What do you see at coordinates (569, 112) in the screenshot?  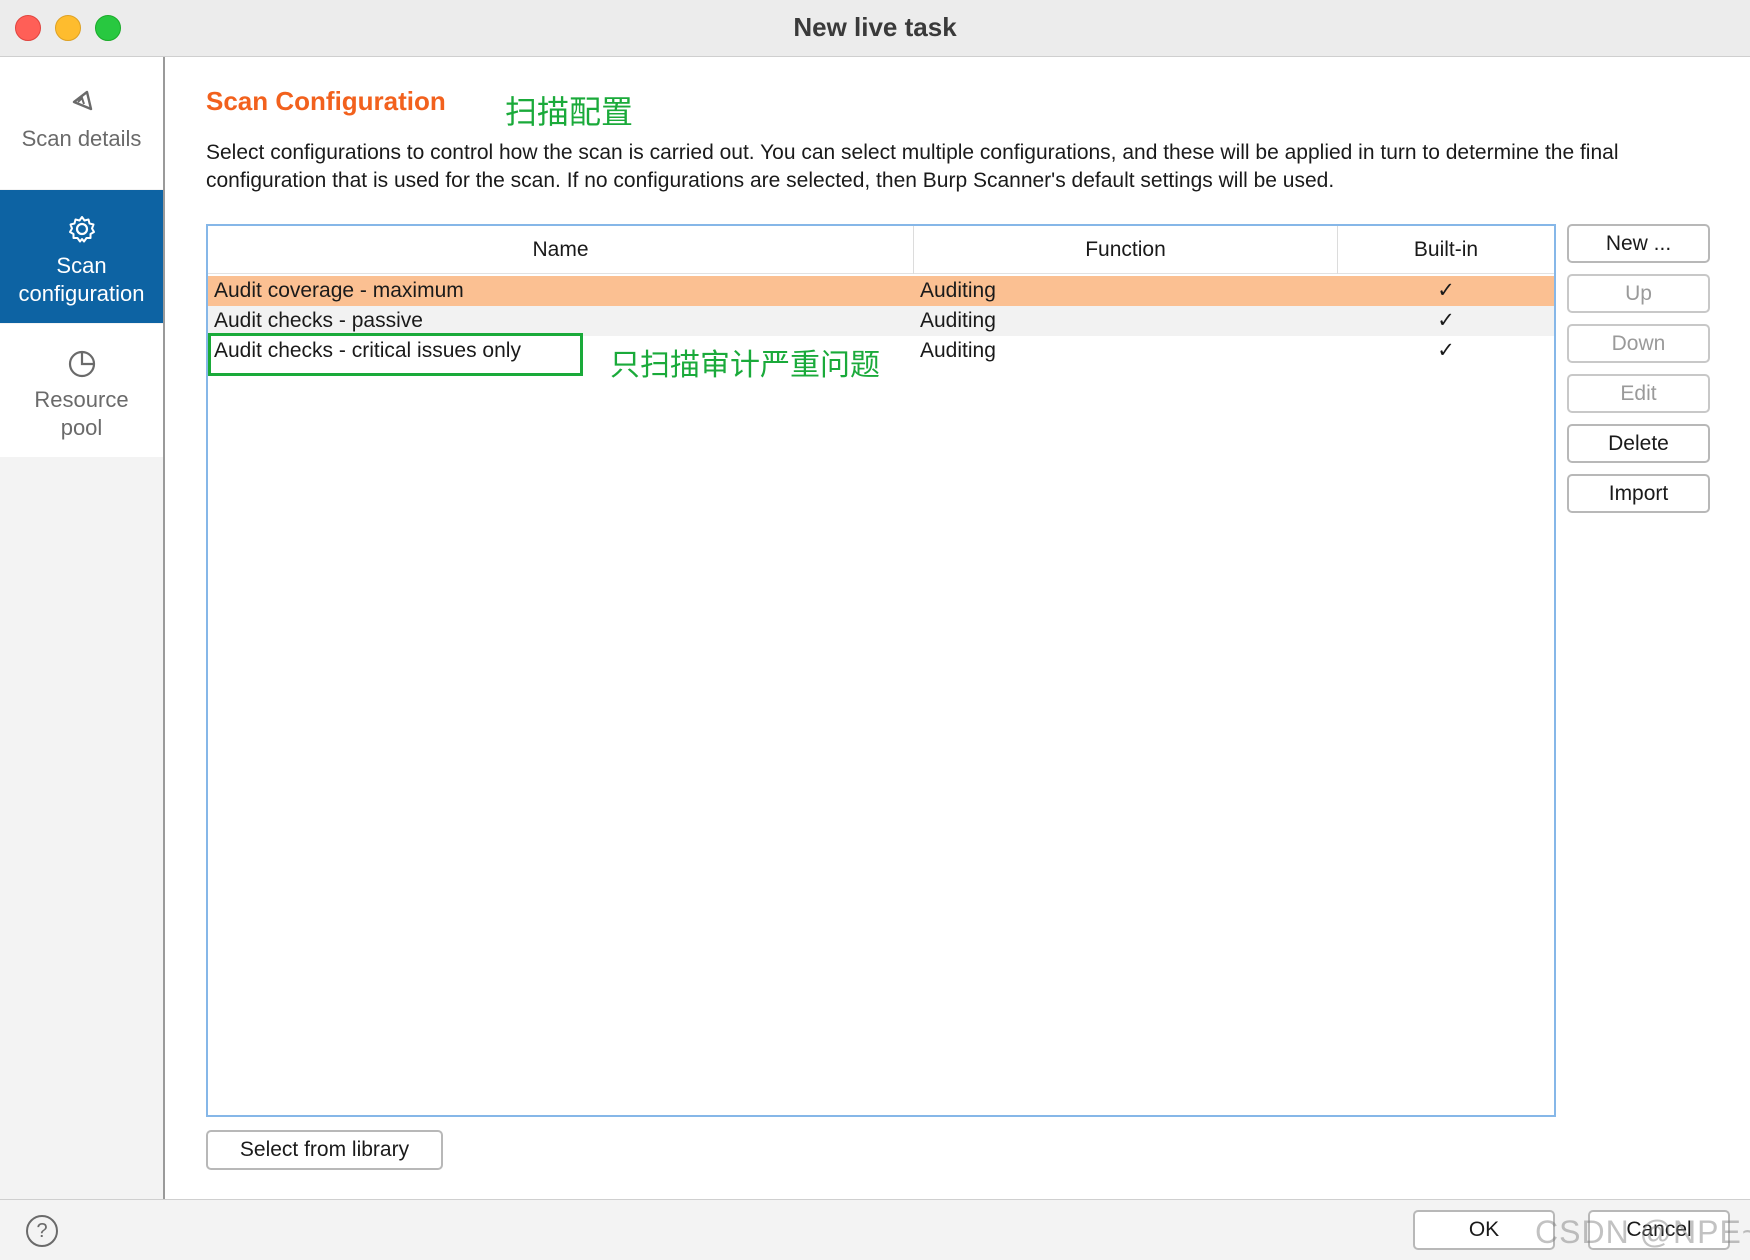 I see `title-annotation: 扫描配置` at bounding box center [569, 112].